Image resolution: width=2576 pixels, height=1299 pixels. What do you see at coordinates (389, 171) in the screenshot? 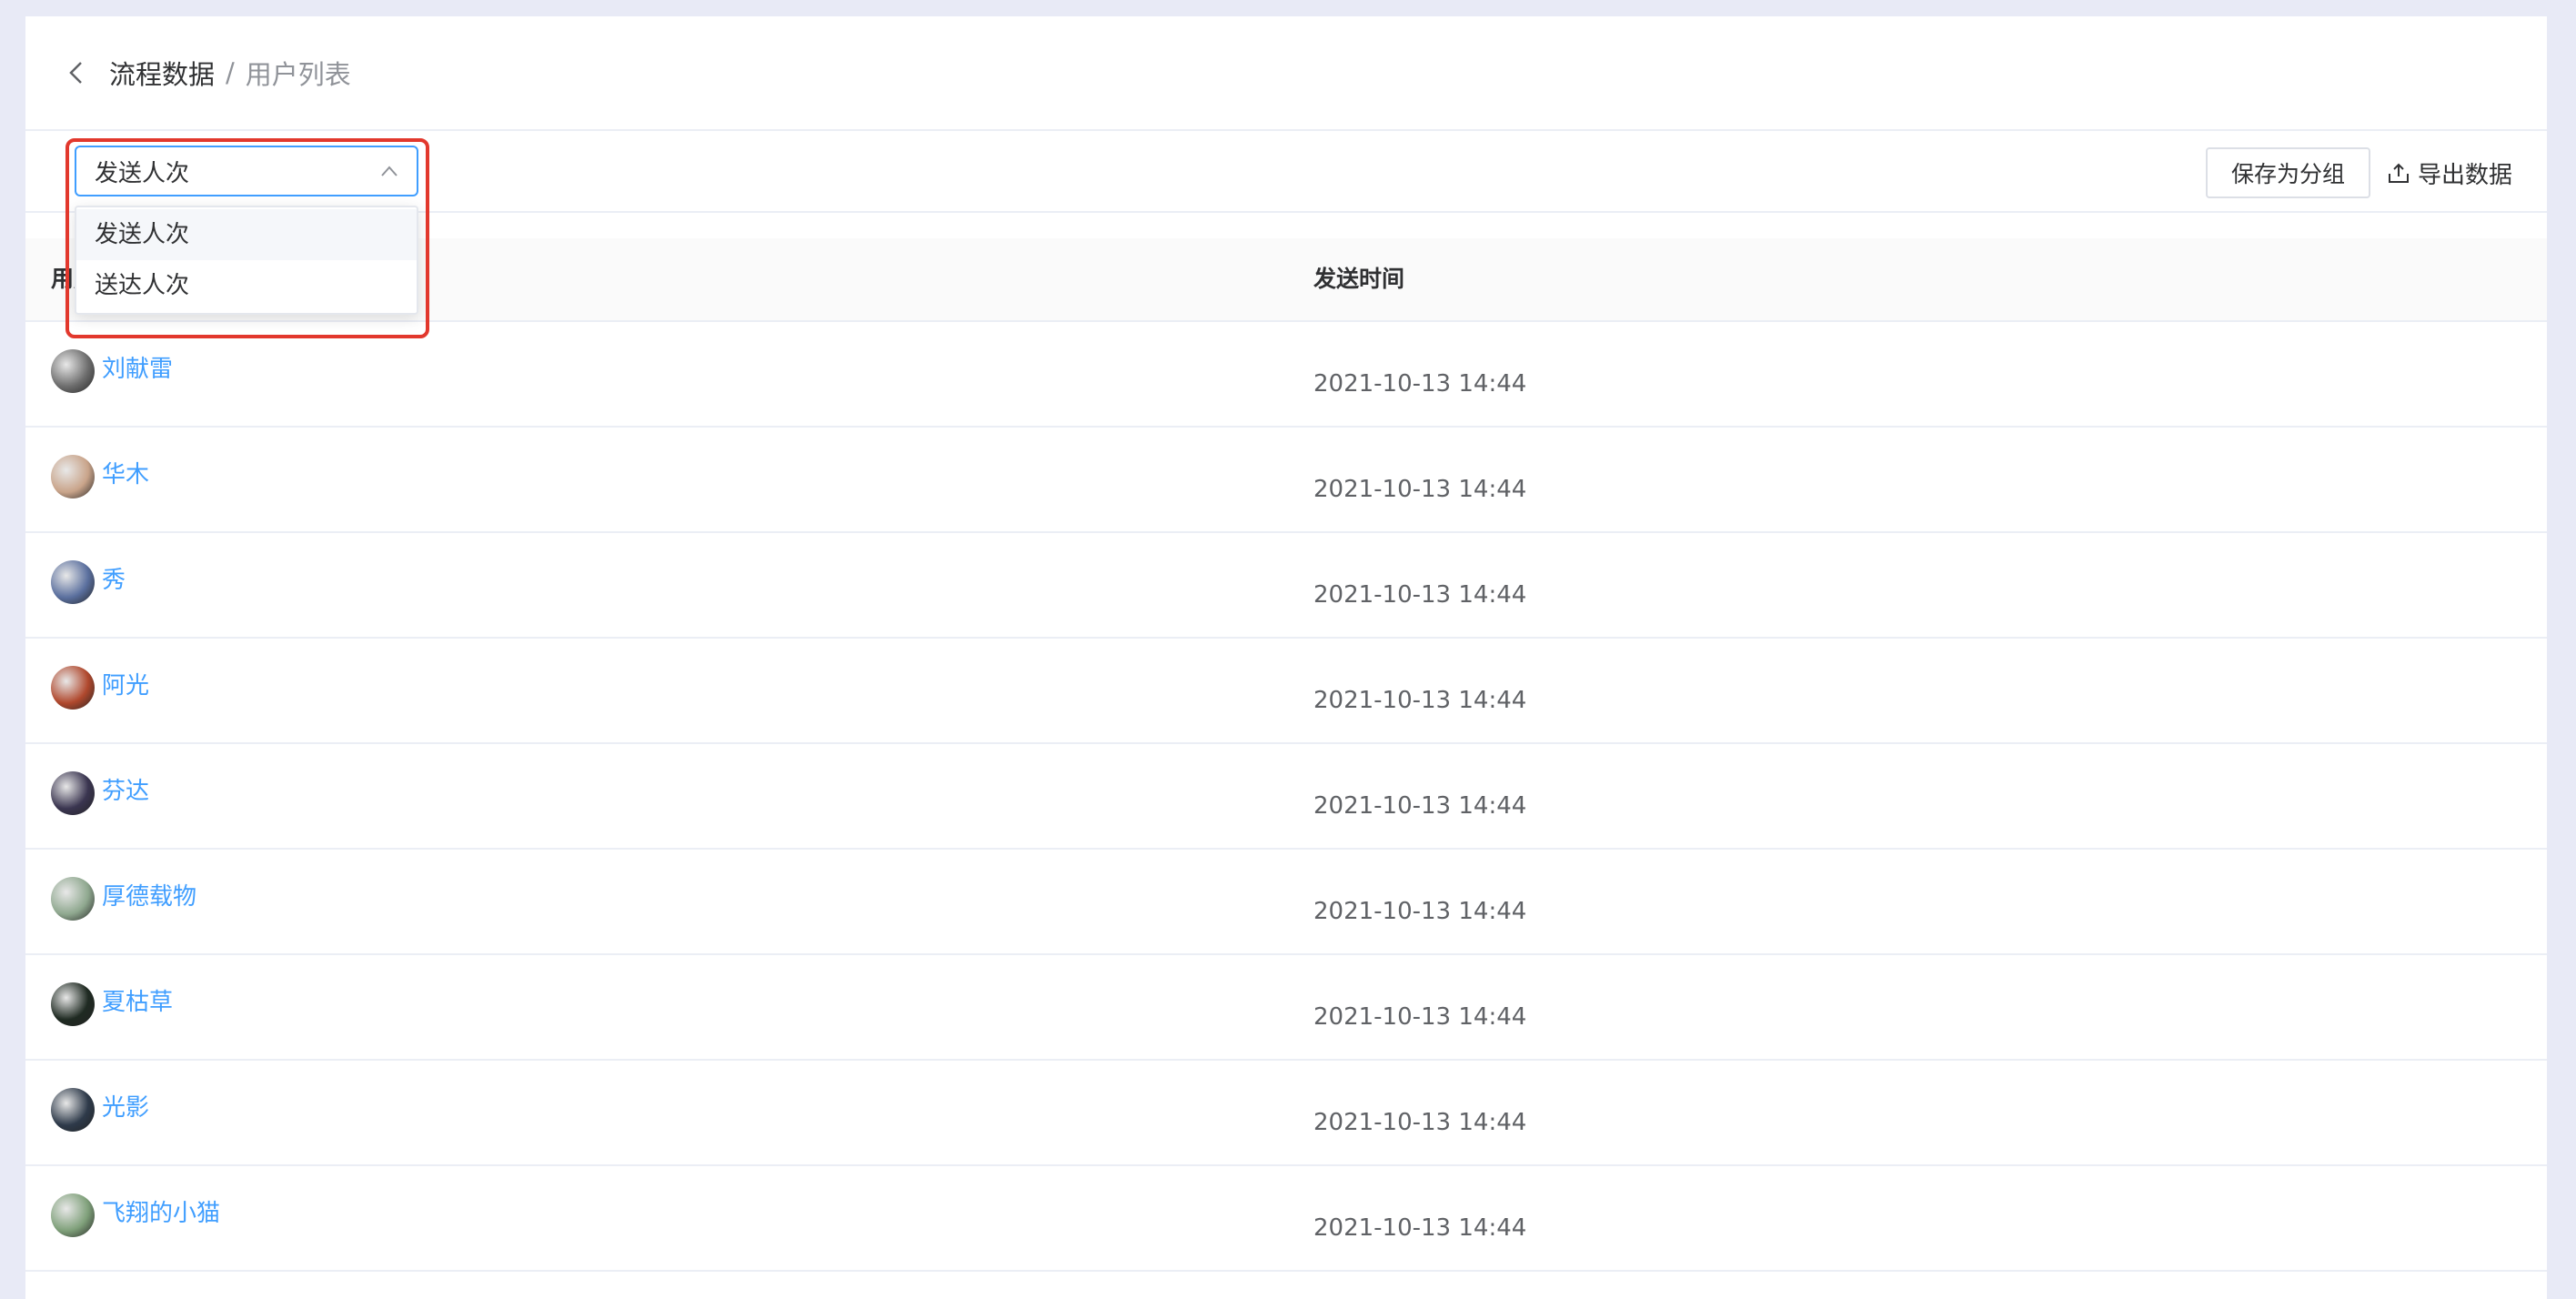
I see `chevron-up-icon` at bounding box center [389, 171].